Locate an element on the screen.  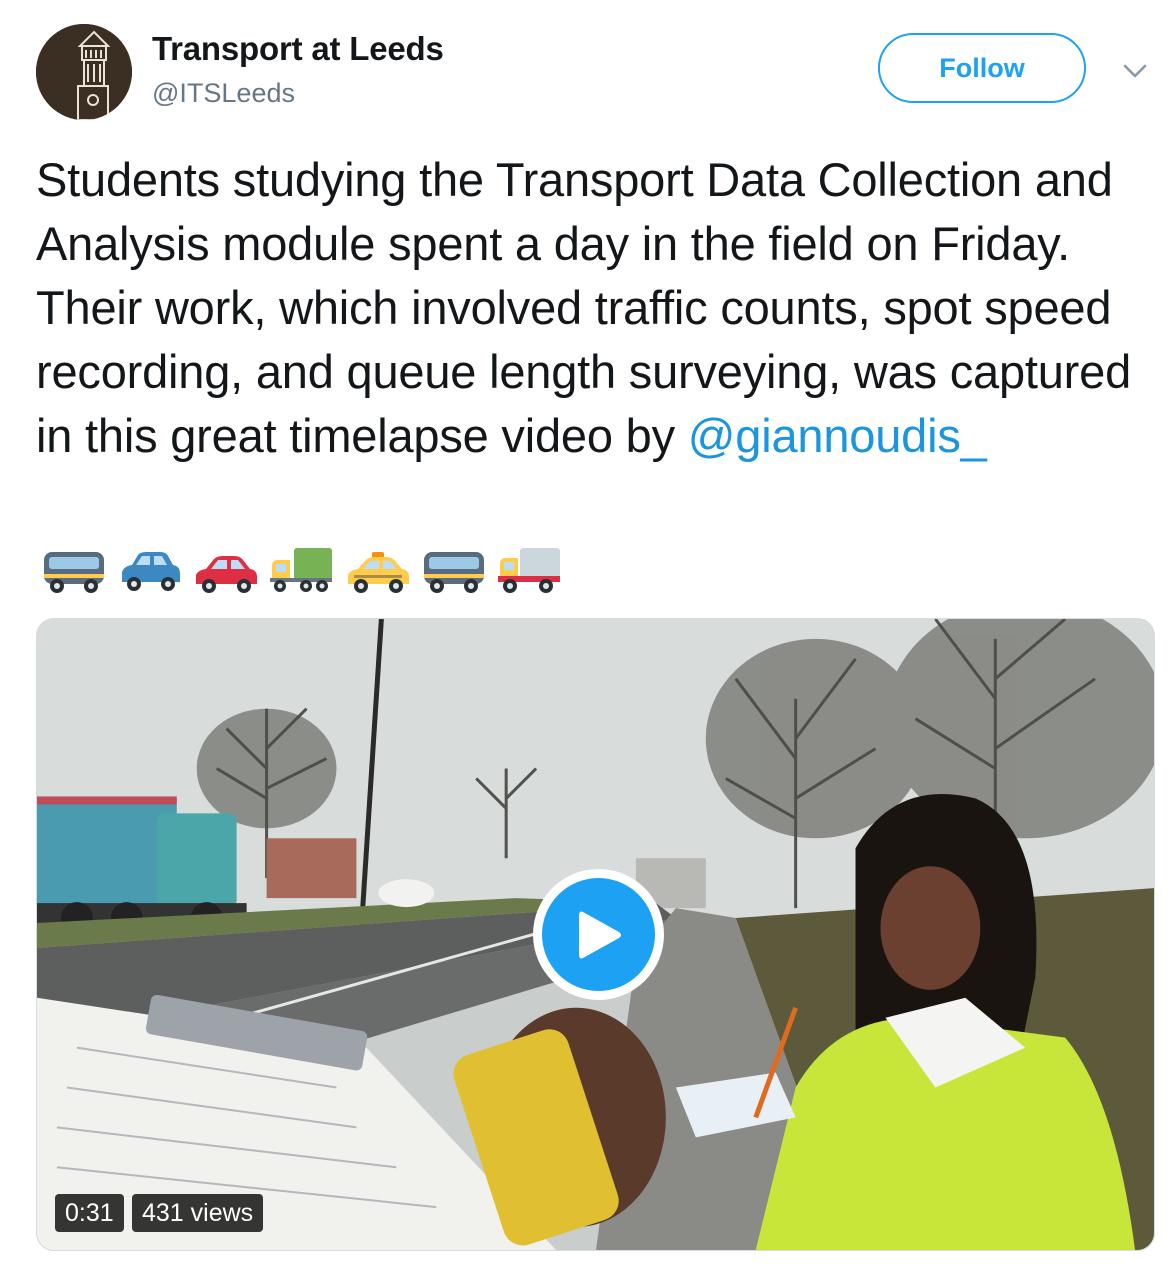
play-button-circle is located at coordinates (598, 934).